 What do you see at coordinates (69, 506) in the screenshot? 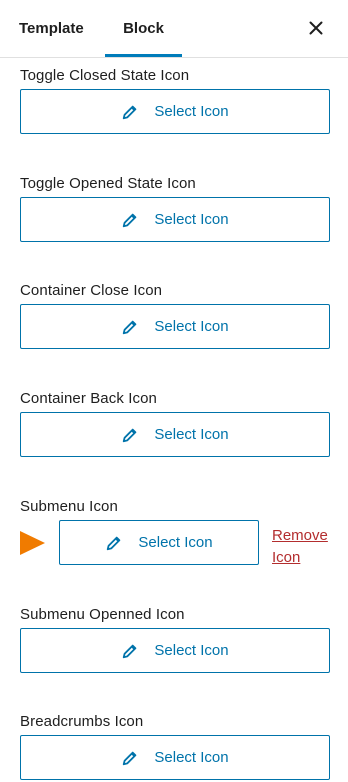
I see `field-label: Submenu Icon` at bounding box center [69, 506].